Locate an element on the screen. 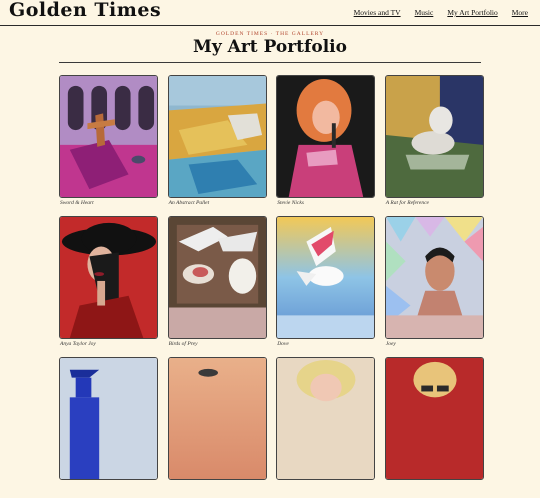  artwork-caption: A Rat for Reference is located at coordinates (407, 203).